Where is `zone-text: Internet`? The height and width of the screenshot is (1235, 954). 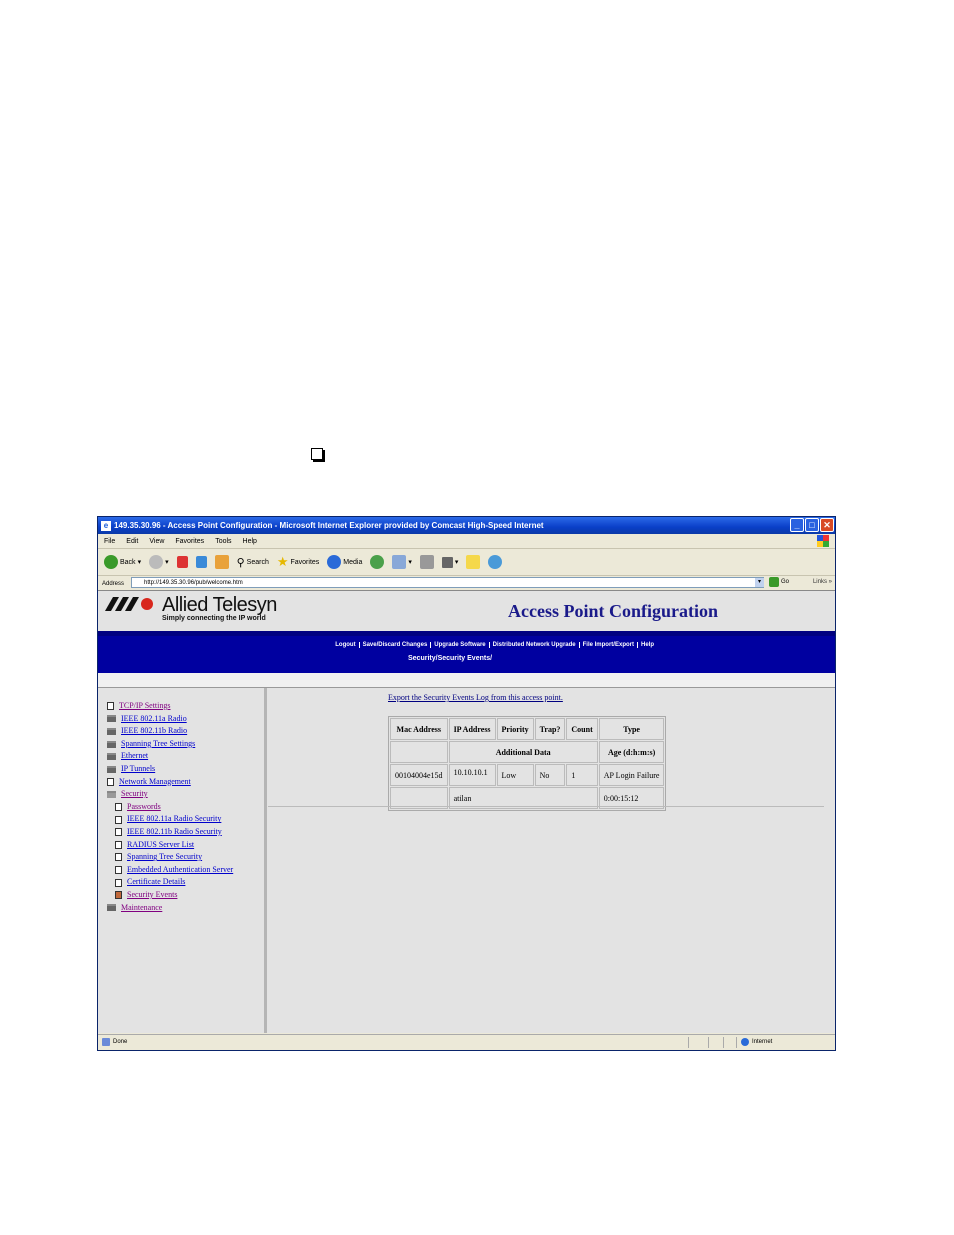
zone-text: Internet is located at coordinates (762, 1042).